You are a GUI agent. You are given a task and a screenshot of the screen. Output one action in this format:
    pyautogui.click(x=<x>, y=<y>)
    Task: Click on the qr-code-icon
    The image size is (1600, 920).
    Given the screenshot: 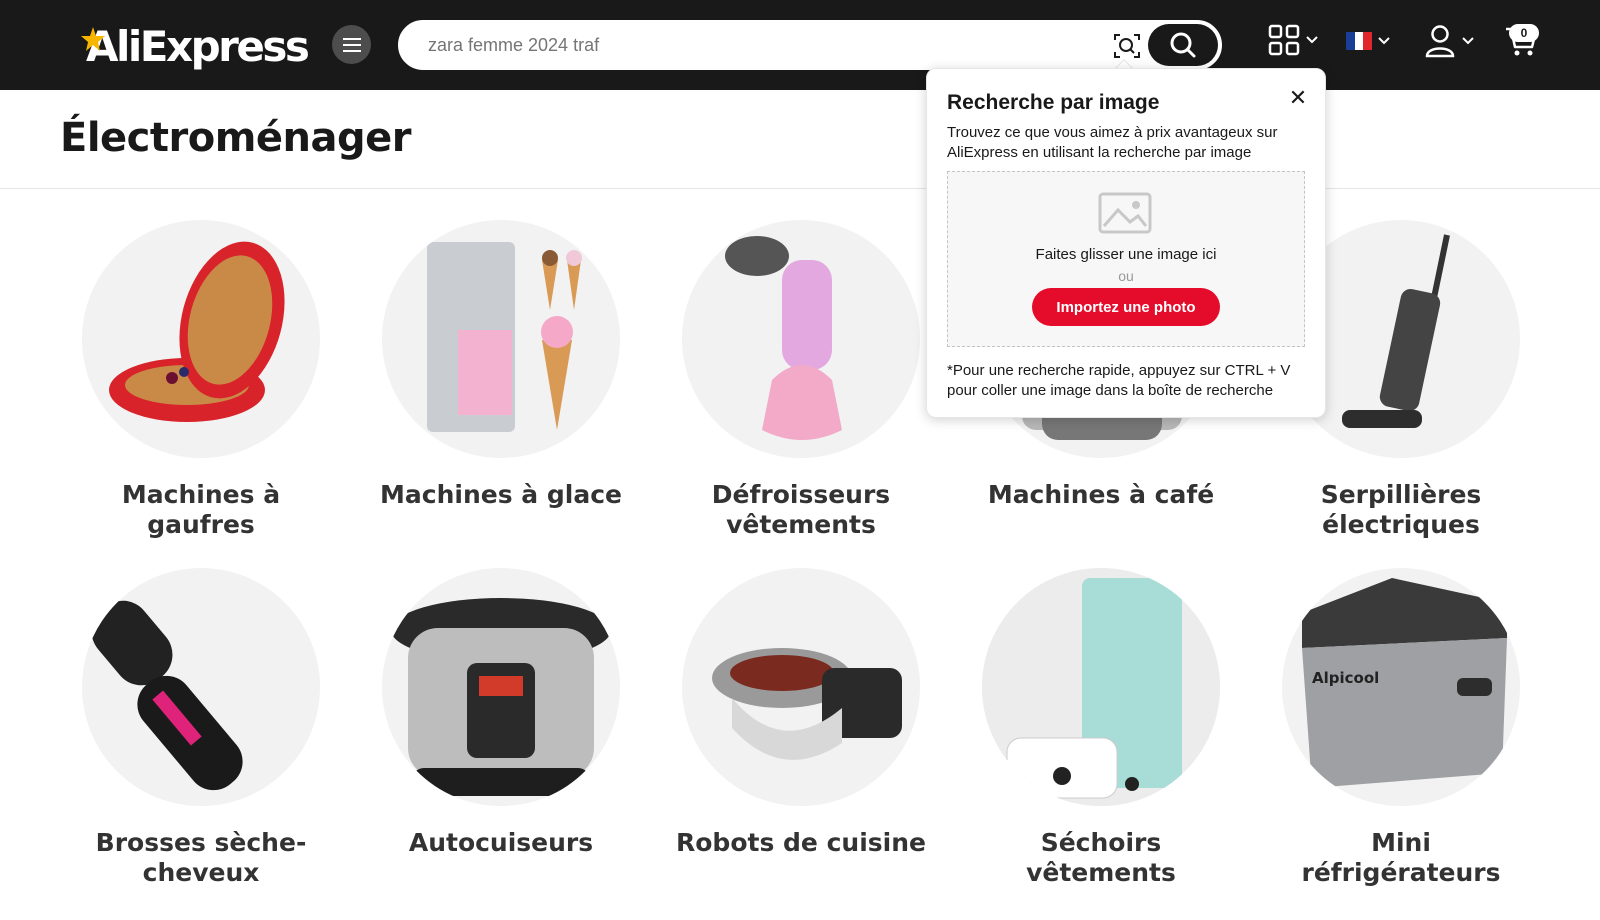 What is the action you would take?
    pyautogui.click(x=1284, y=40)
    